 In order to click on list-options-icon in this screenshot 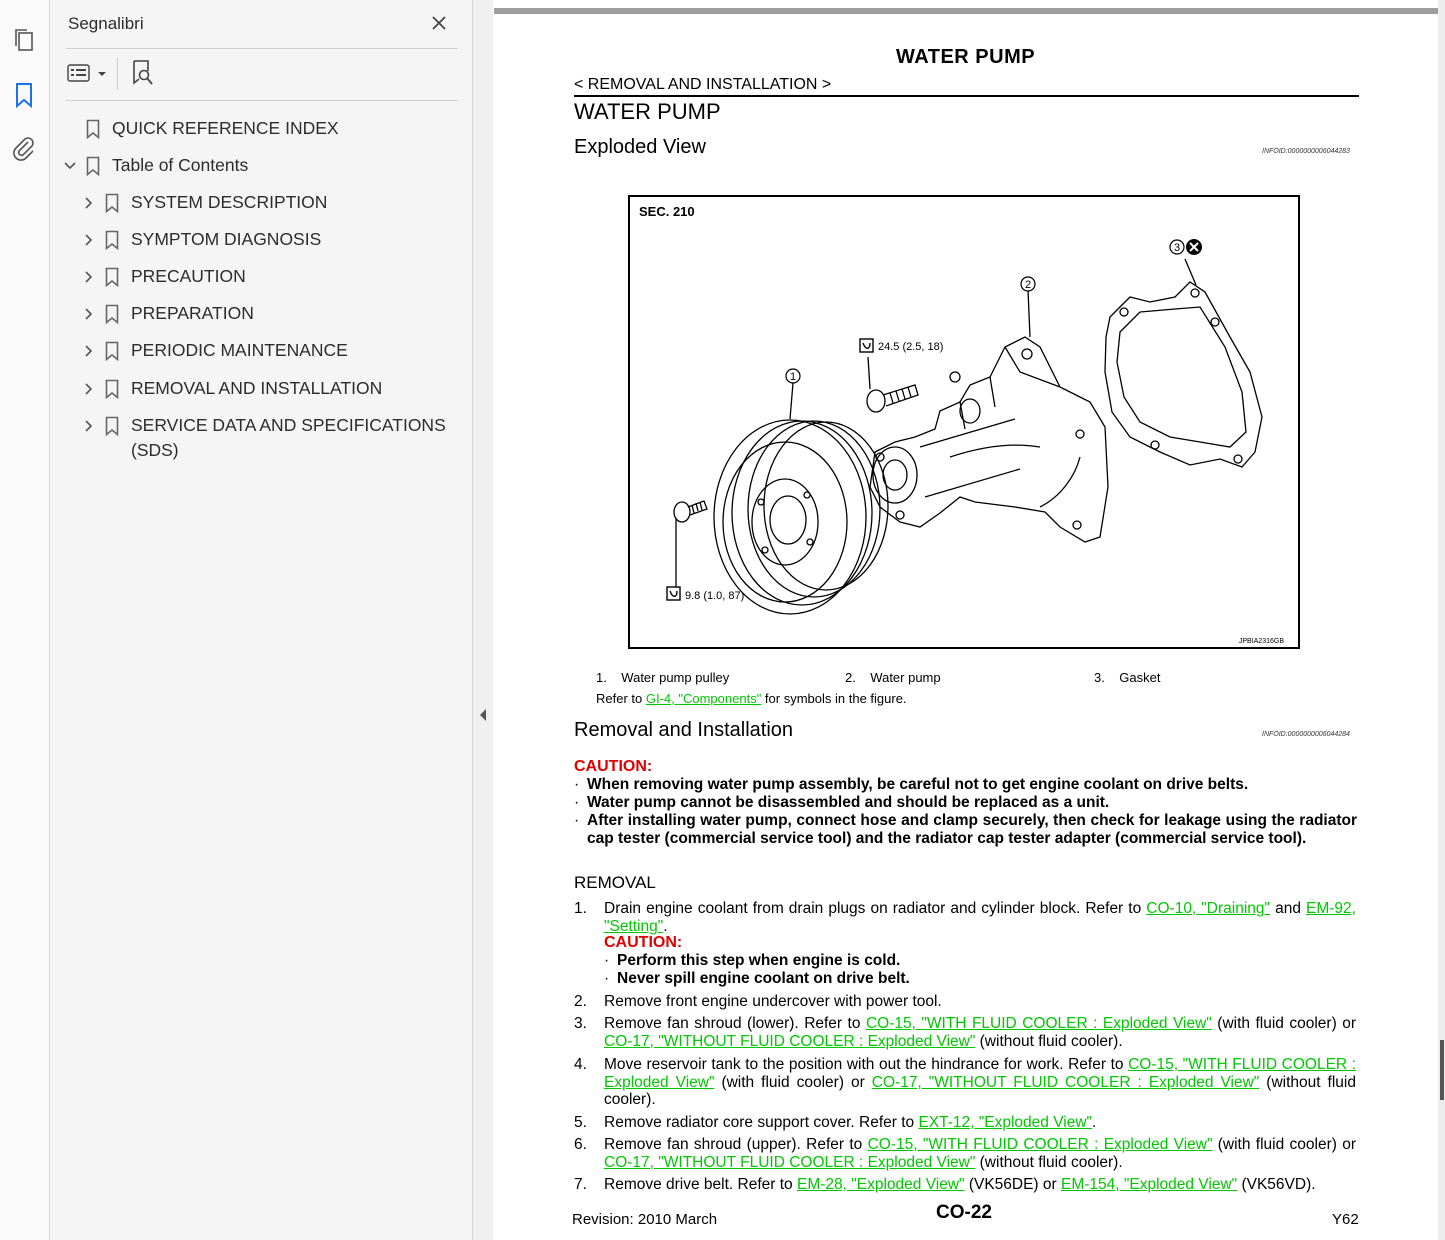, I will do `click(87, 75)`.